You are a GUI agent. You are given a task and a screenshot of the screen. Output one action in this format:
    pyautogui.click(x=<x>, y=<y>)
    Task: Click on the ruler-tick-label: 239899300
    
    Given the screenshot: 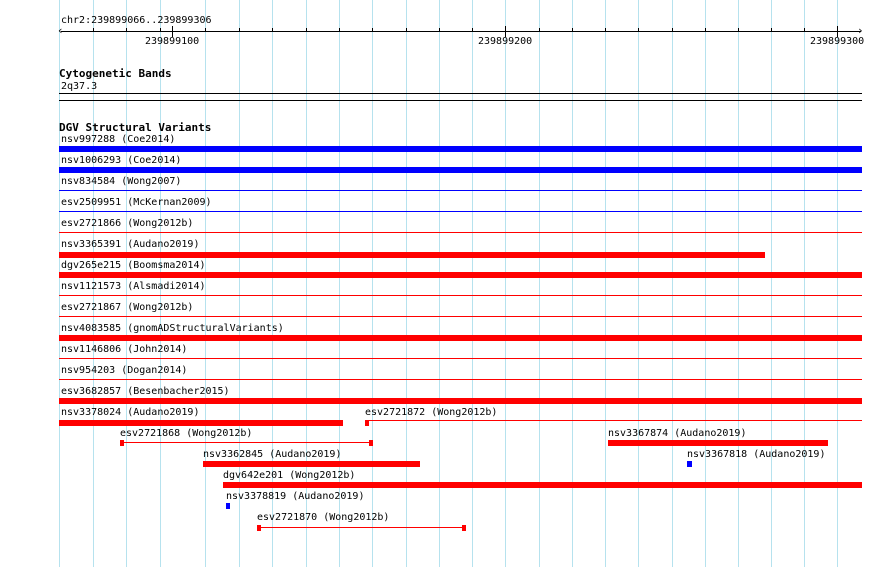 What is the action you would take?
    pyautogui.click(x=837, y=41)
    